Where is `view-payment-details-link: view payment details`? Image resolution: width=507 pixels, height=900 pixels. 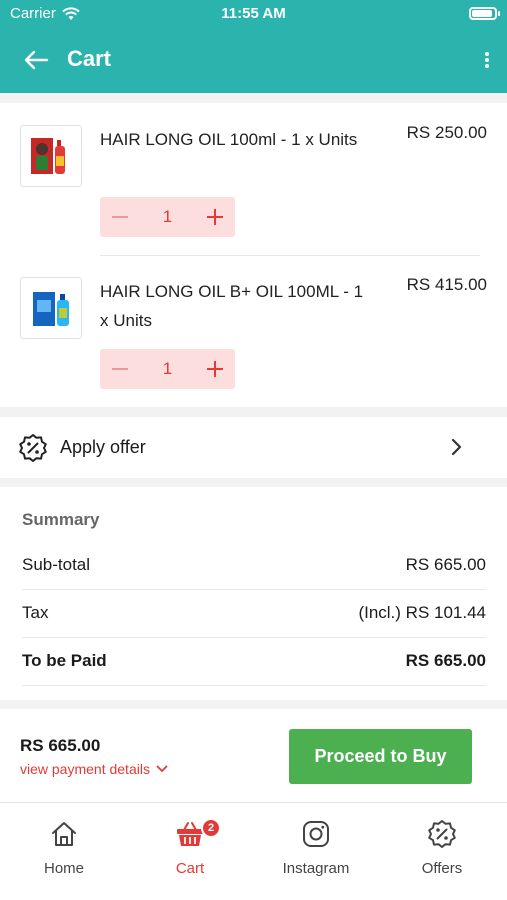 view-payment-details-link: view payment details is located at coordinates (94, 769).